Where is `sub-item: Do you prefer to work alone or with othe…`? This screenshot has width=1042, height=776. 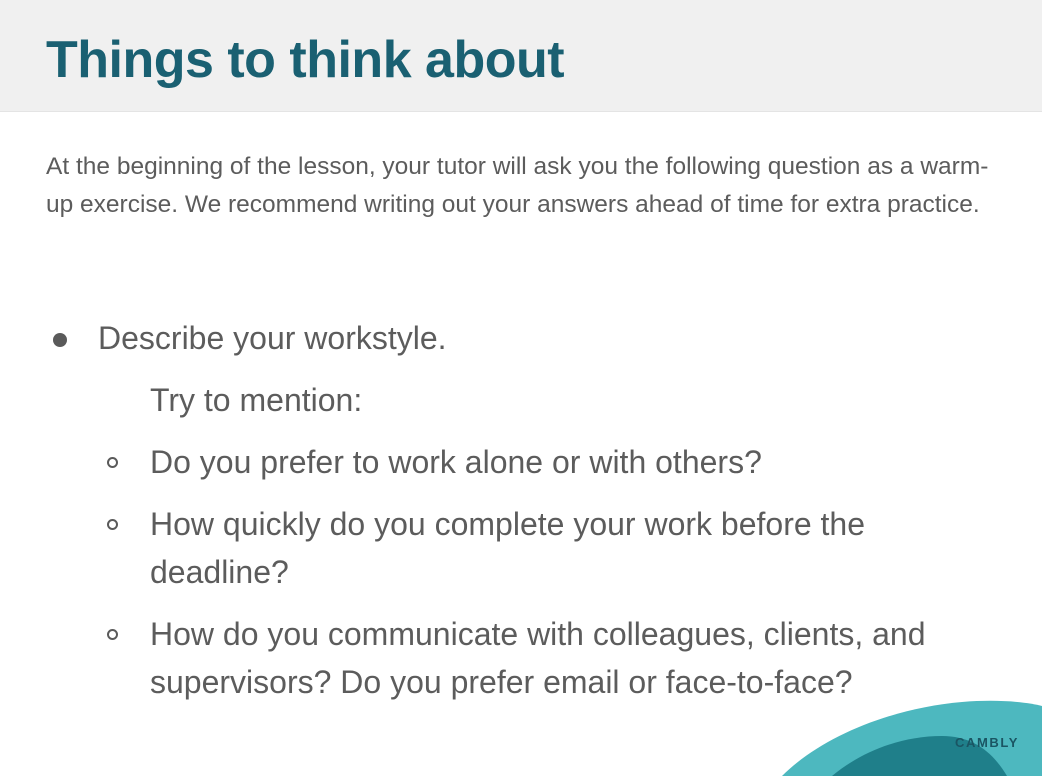
sub-item: Do you prefer to work alone or with othe… is located at coordinates (456, 462).